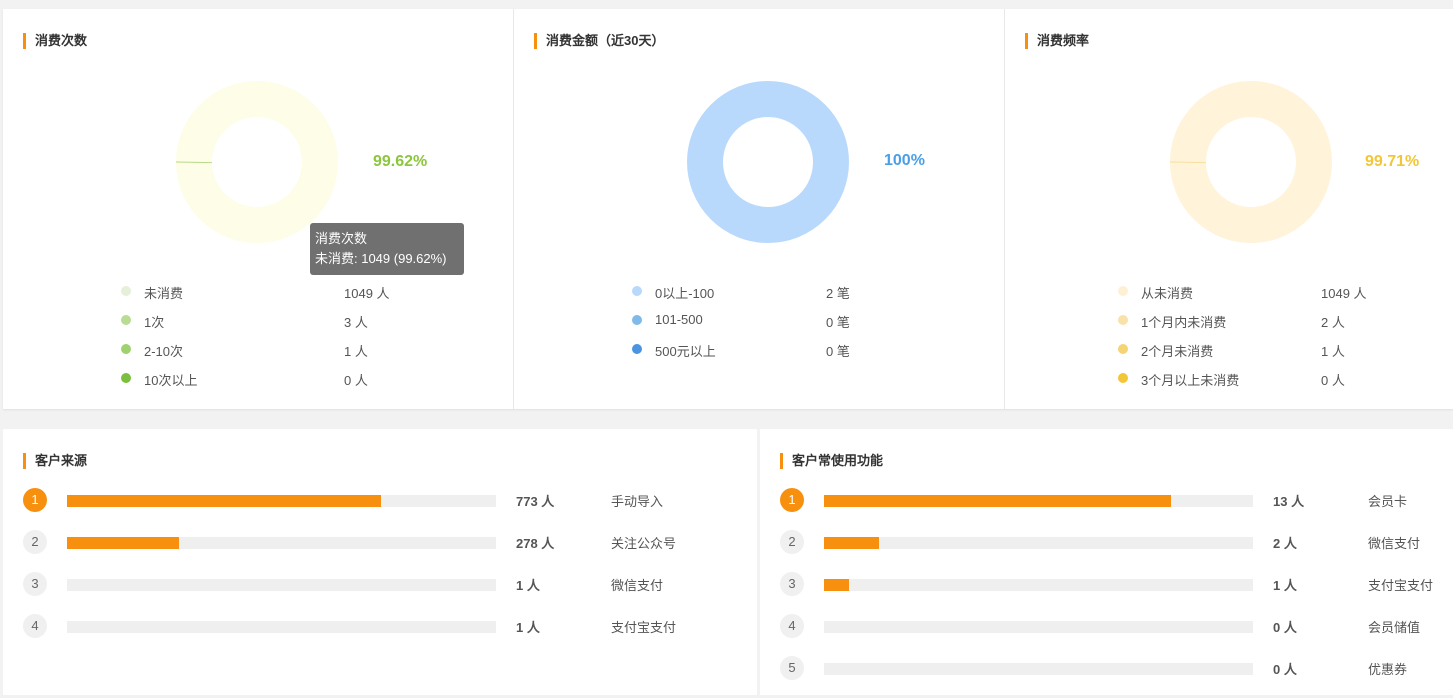 This screenshot has width=1453, height=698. I want to click on ranking-count: 2 人, so click(1285, 543).